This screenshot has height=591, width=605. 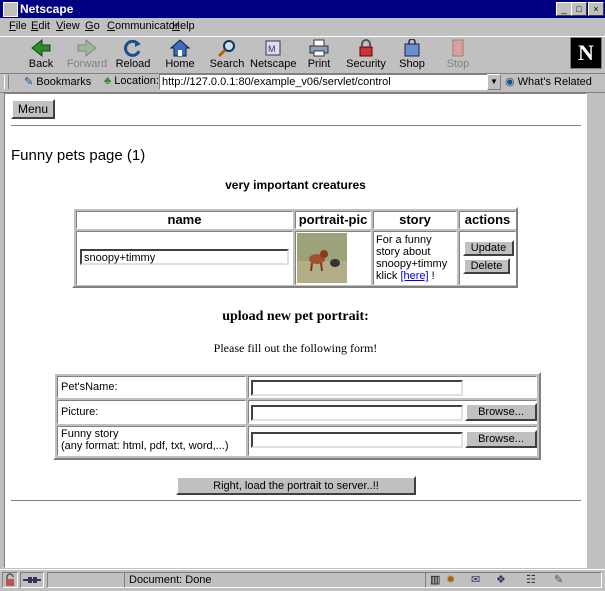 What do you see at coordinates (145, 446) in the screenshot?
I see `story-format-hint: (any format: html, pdf, txt, word,...)` at bounding box center [145, 446].